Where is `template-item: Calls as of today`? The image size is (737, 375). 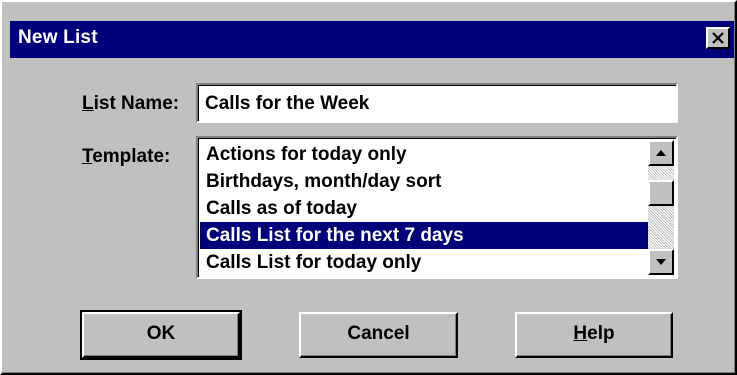
template-item: Calls as of today is located at coordinates (424, 208).